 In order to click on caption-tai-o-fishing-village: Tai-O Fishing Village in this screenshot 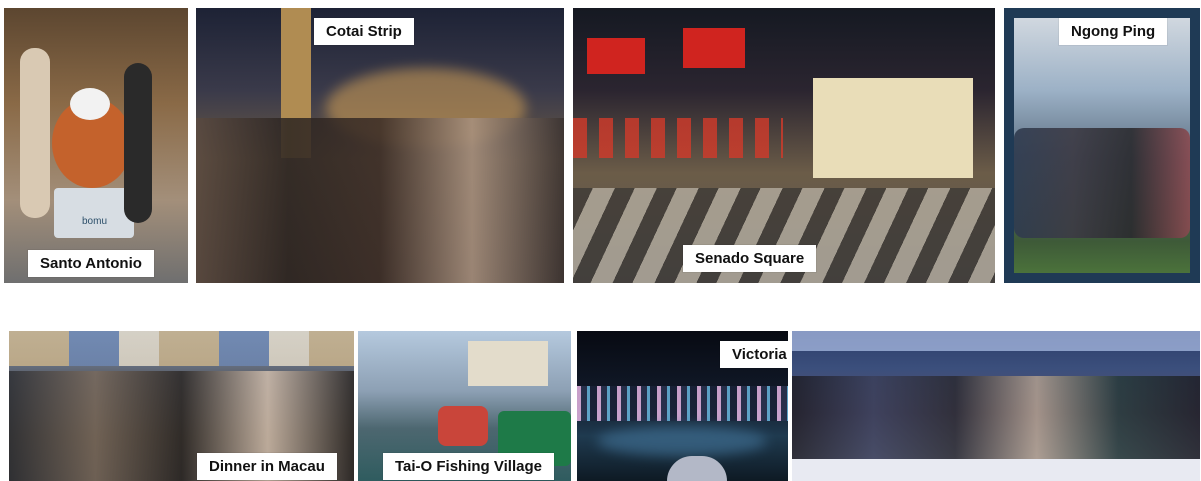, I will do `click(468, 466)`.